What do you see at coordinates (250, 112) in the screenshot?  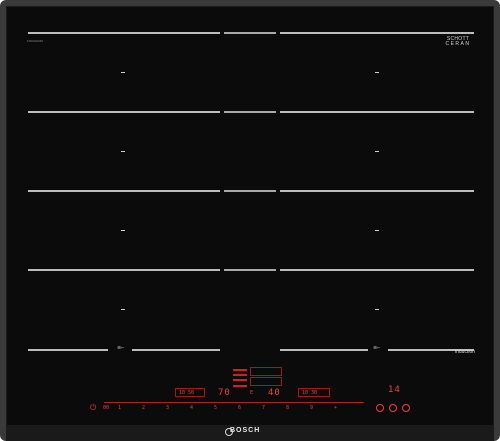 I see `zone-line-center-row2` at bounding box center [250, 112].